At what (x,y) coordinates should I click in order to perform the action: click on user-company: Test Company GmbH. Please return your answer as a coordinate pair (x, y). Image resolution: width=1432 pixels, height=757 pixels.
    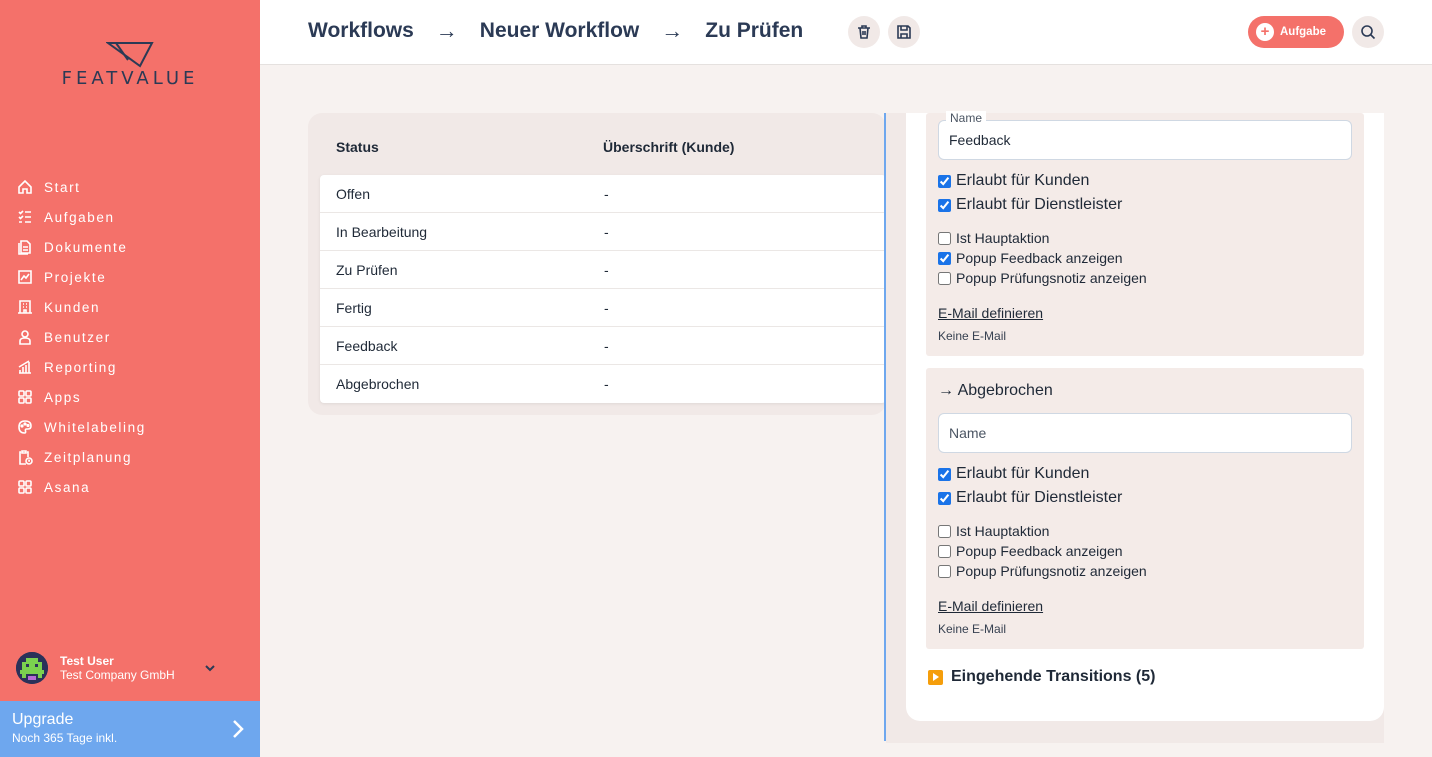
    Looking at the image, I should click on (117, 675).